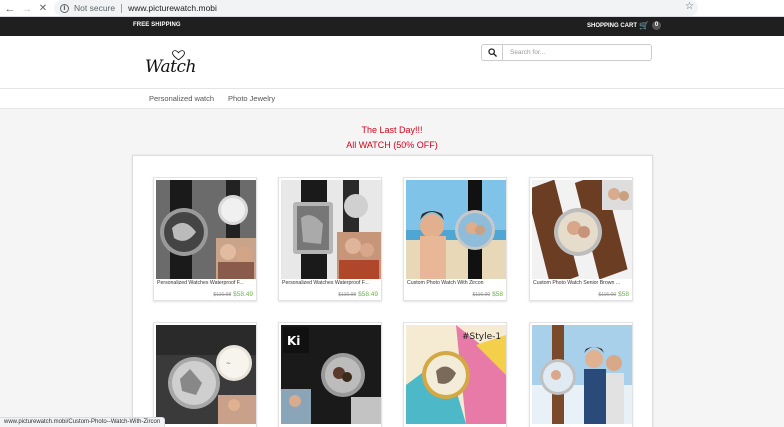 The height and width of the screenshot is (427, 784). I want to click on product-card: ~, so click(205, 374).